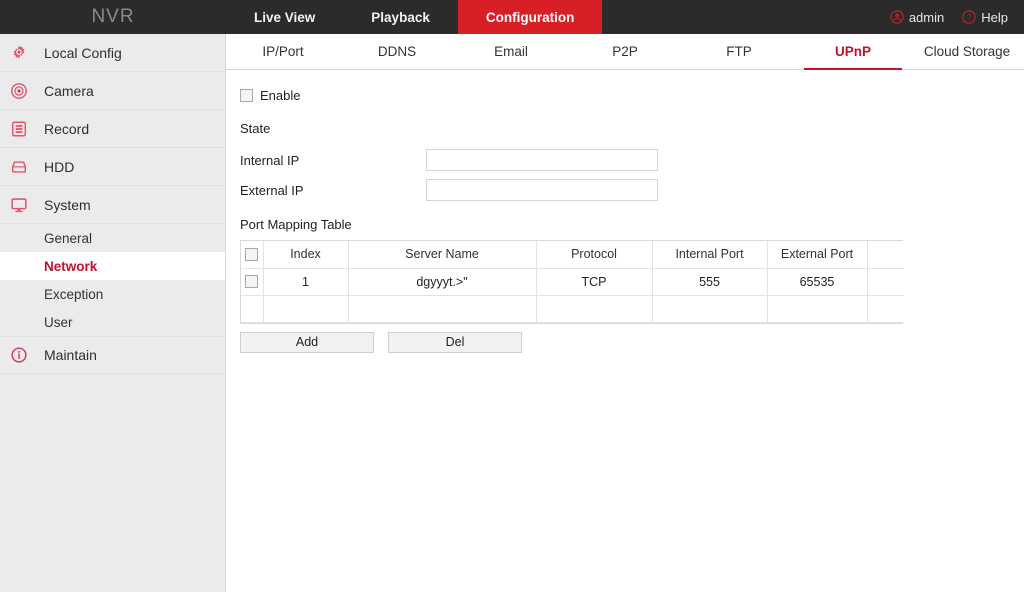 This screenshot has width=1024, height=592. I want to click on sidebar-subitem-network: Network, so click(112, 266).